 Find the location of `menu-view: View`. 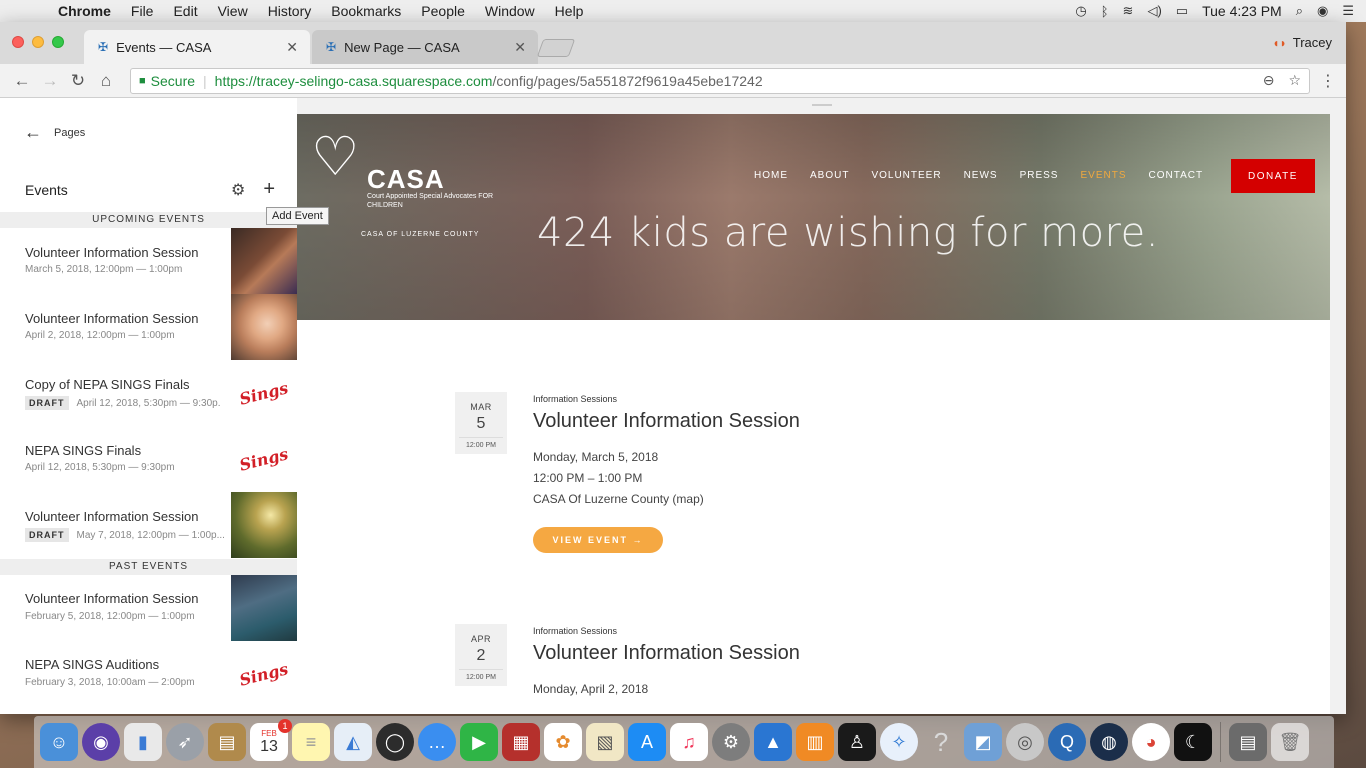

menu-view: View is located at coordinates (233, 11).